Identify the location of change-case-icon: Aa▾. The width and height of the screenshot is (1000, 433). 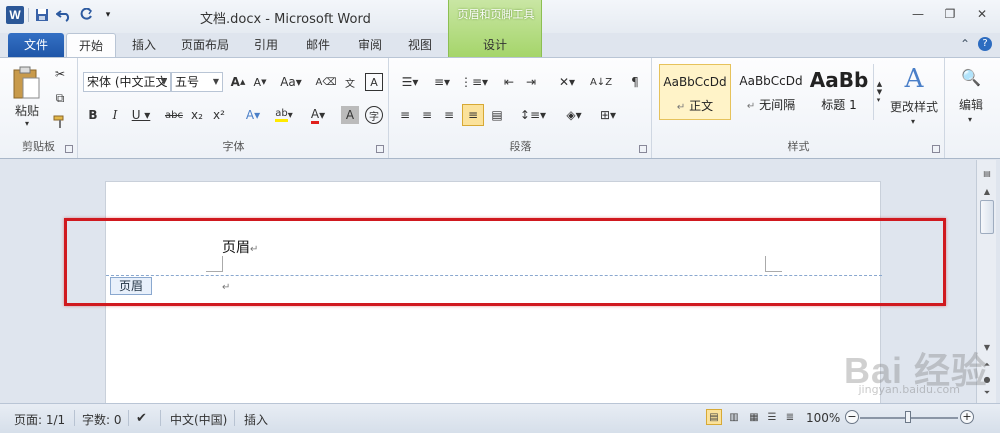
(291, 82).